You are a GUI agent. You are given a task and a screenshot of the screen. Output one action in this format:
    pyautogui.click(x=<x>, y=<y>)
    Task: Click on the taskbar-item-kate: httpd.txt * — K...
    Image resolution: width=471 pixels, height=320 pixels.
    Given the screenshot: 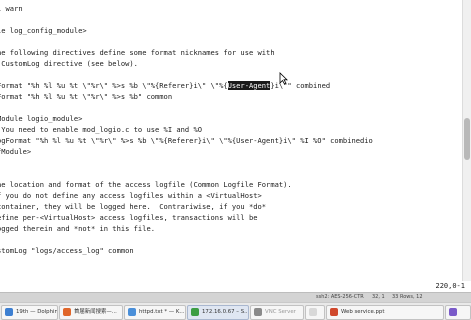 What is the action you would take?
    pyautogui.click(x=155, y=312)
    